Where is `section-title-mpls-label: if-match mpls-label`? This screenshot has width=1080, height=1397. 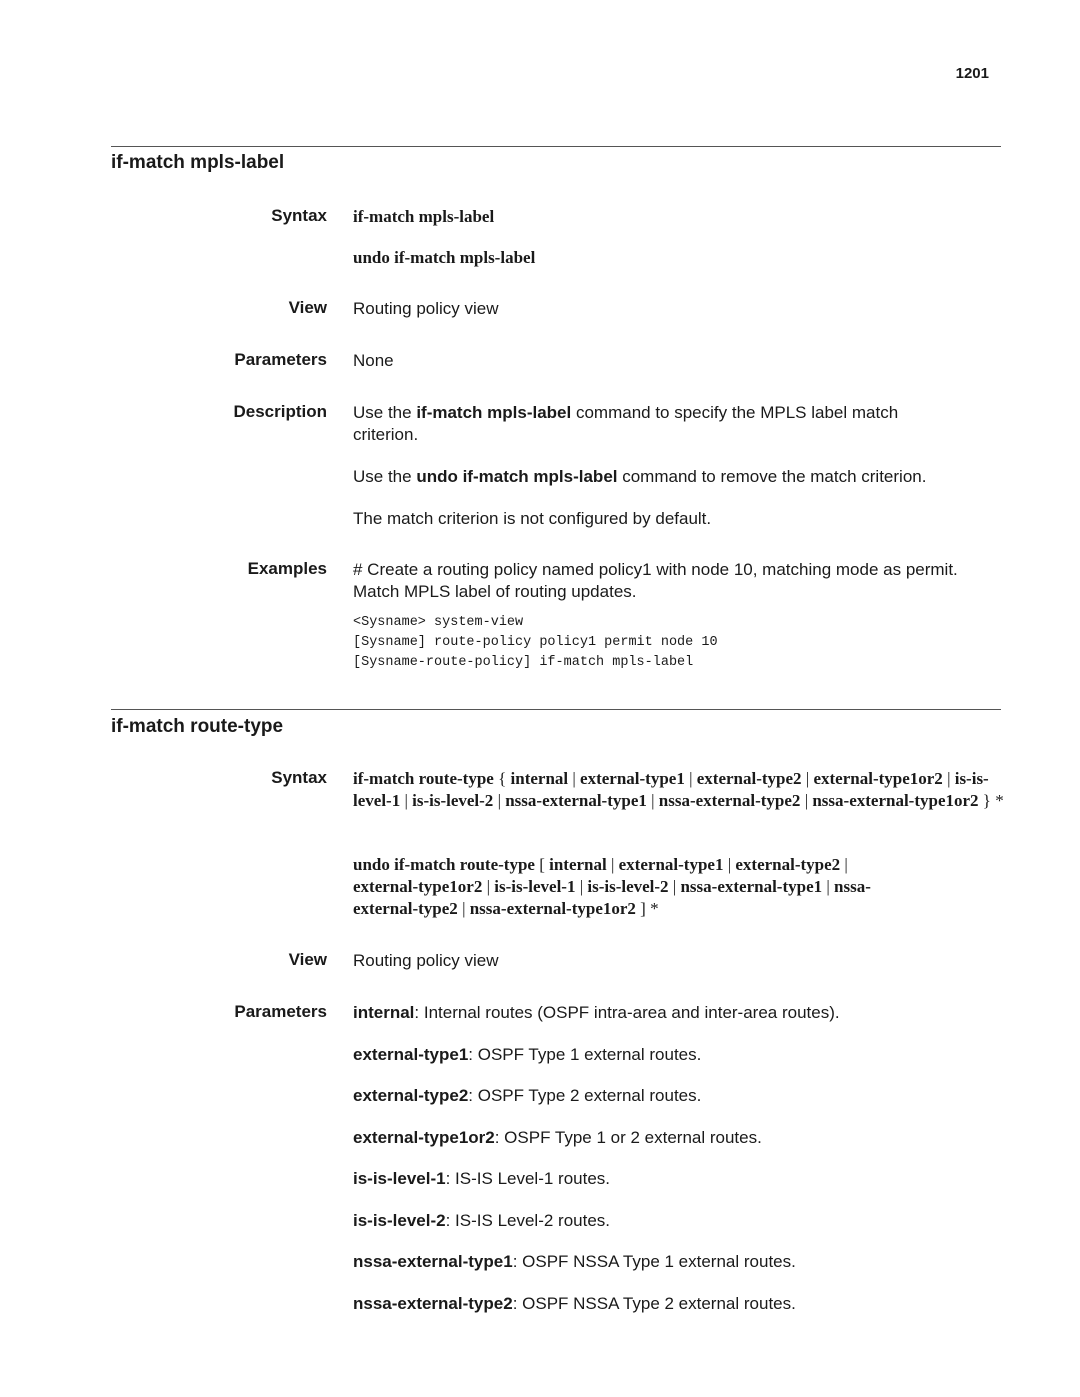 section-title-mpls-label: if-match mpls-label is located at coordinates (198, 162).